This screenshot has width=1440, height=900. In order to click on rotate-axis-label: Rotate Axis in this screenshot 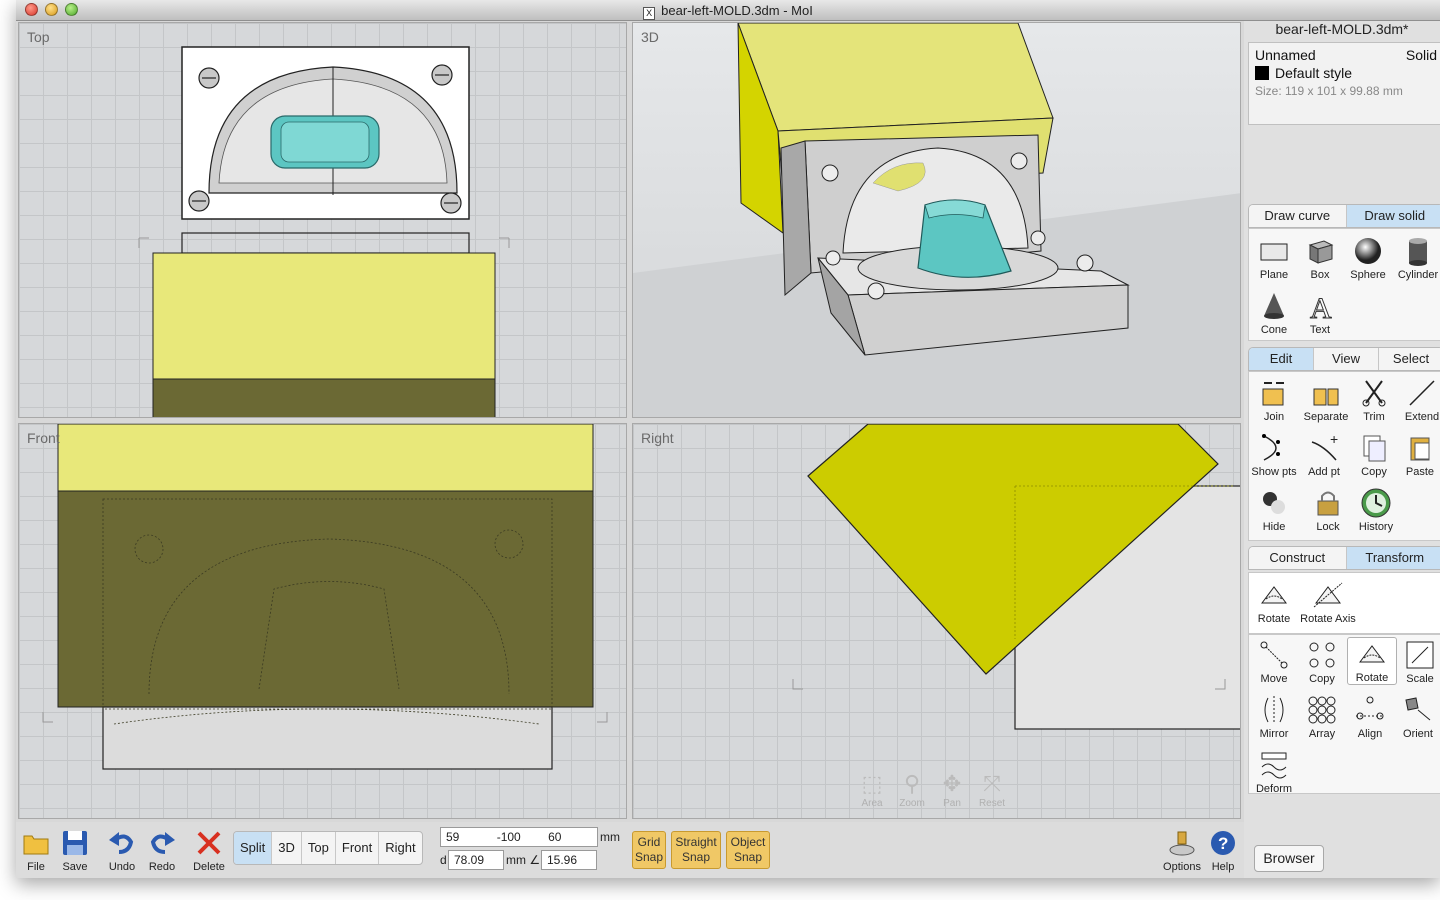, I will do `click(1328, 619)`.